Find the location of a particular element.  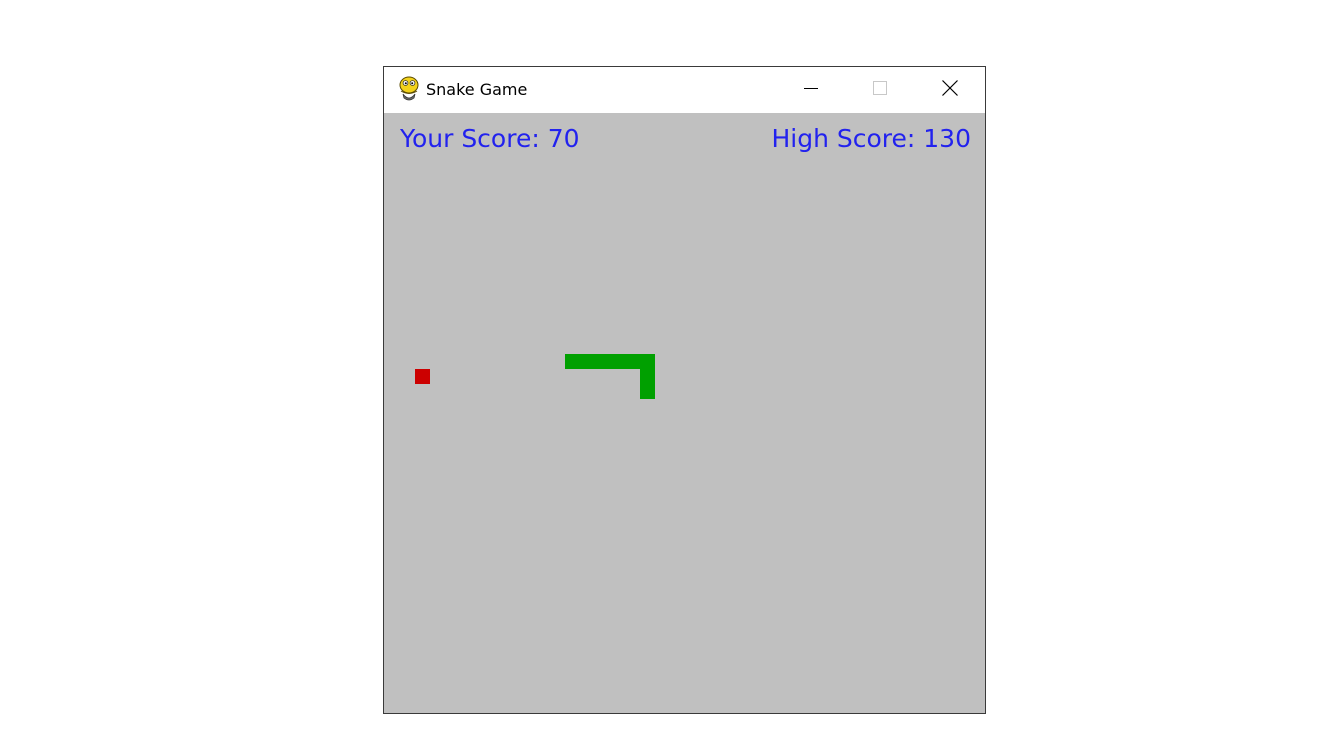

your-score: Your Score: 70 is located at coordinates (490, 138).